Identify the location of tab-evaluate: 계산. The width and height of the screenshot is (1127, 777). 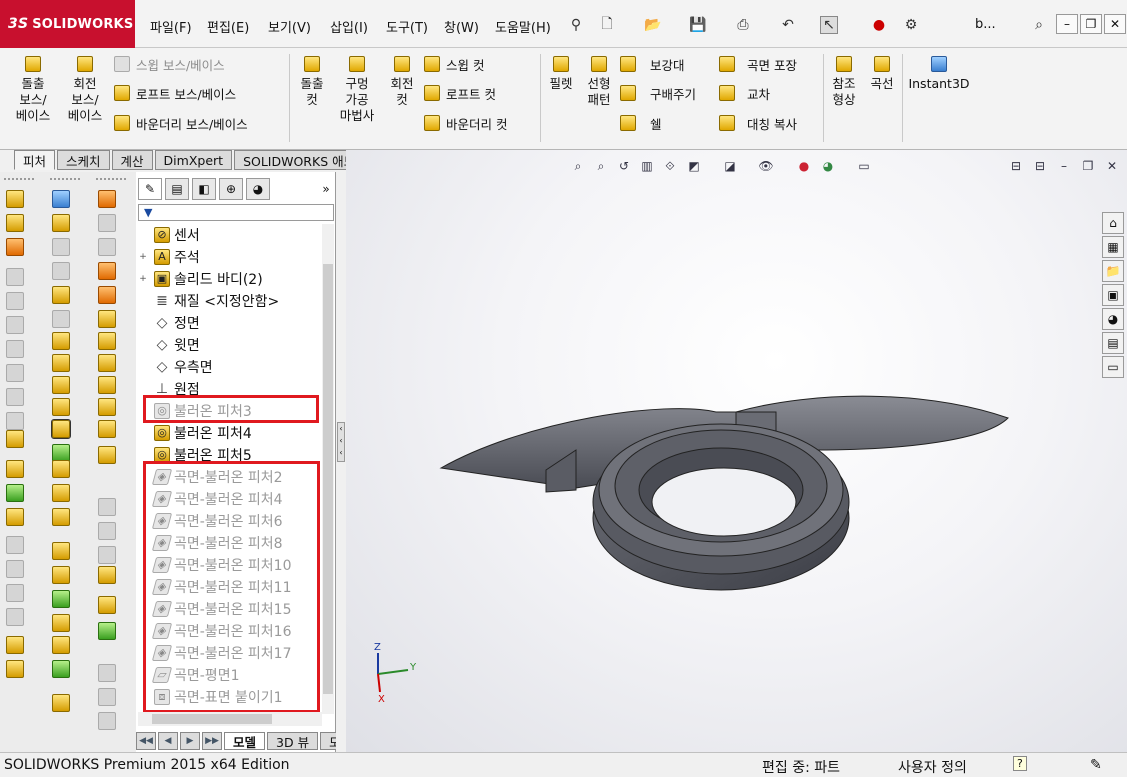
(132, 160).